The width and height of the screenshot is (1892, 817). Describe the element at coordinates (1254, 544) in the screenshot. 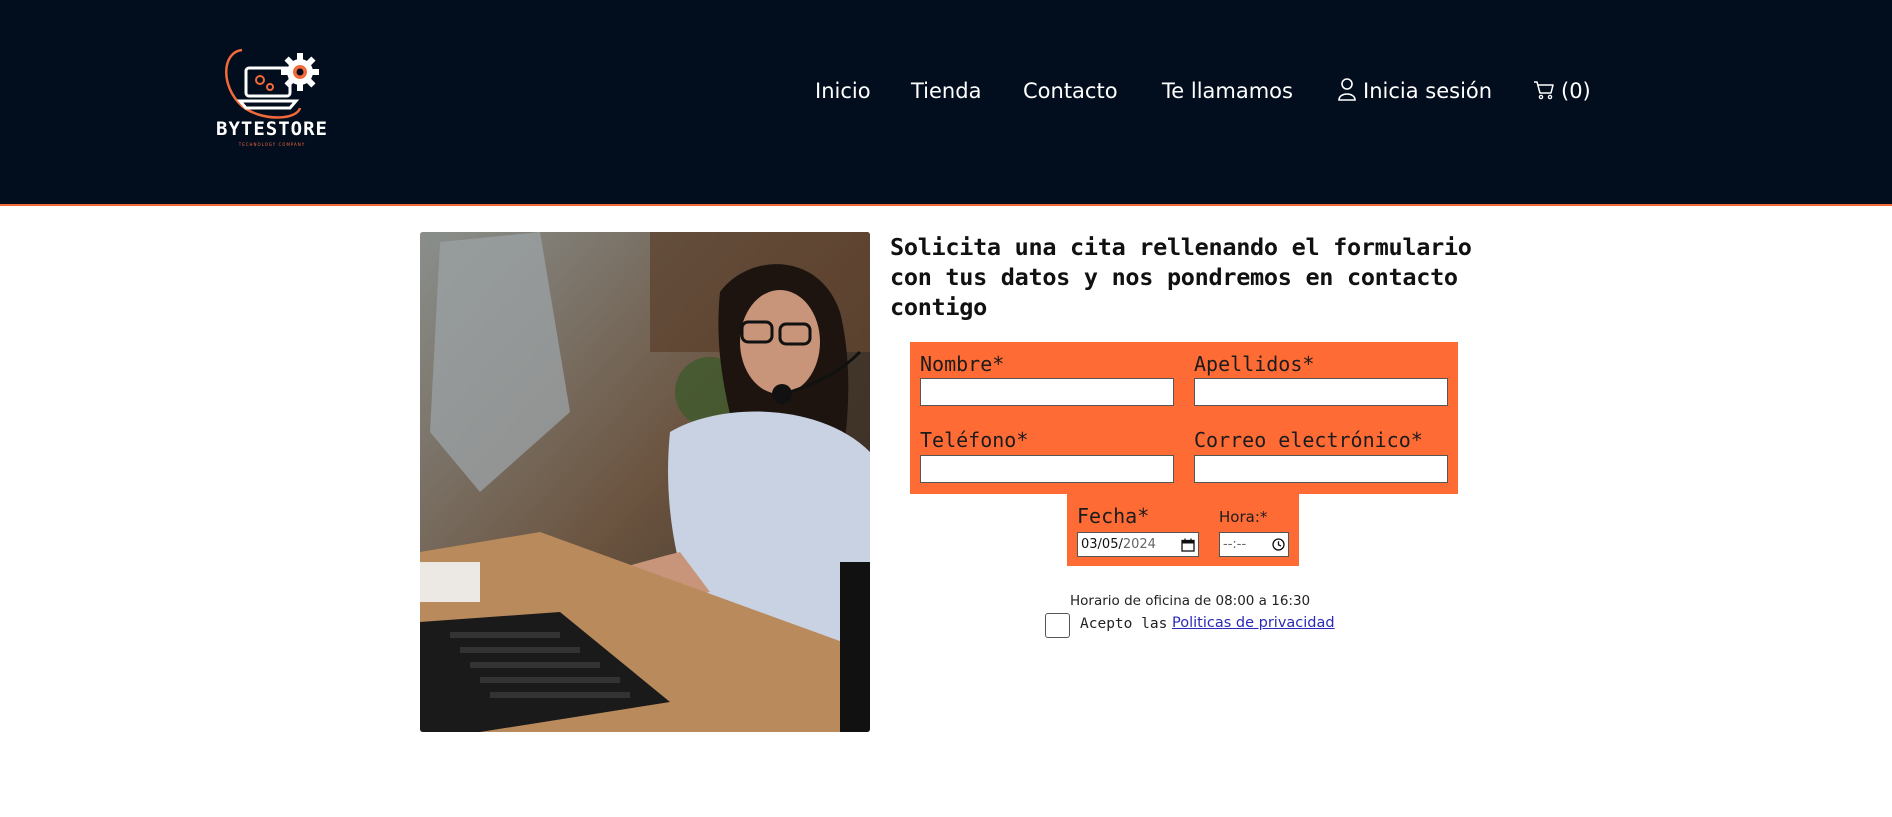

I see `hora-input: --:--` at that location.